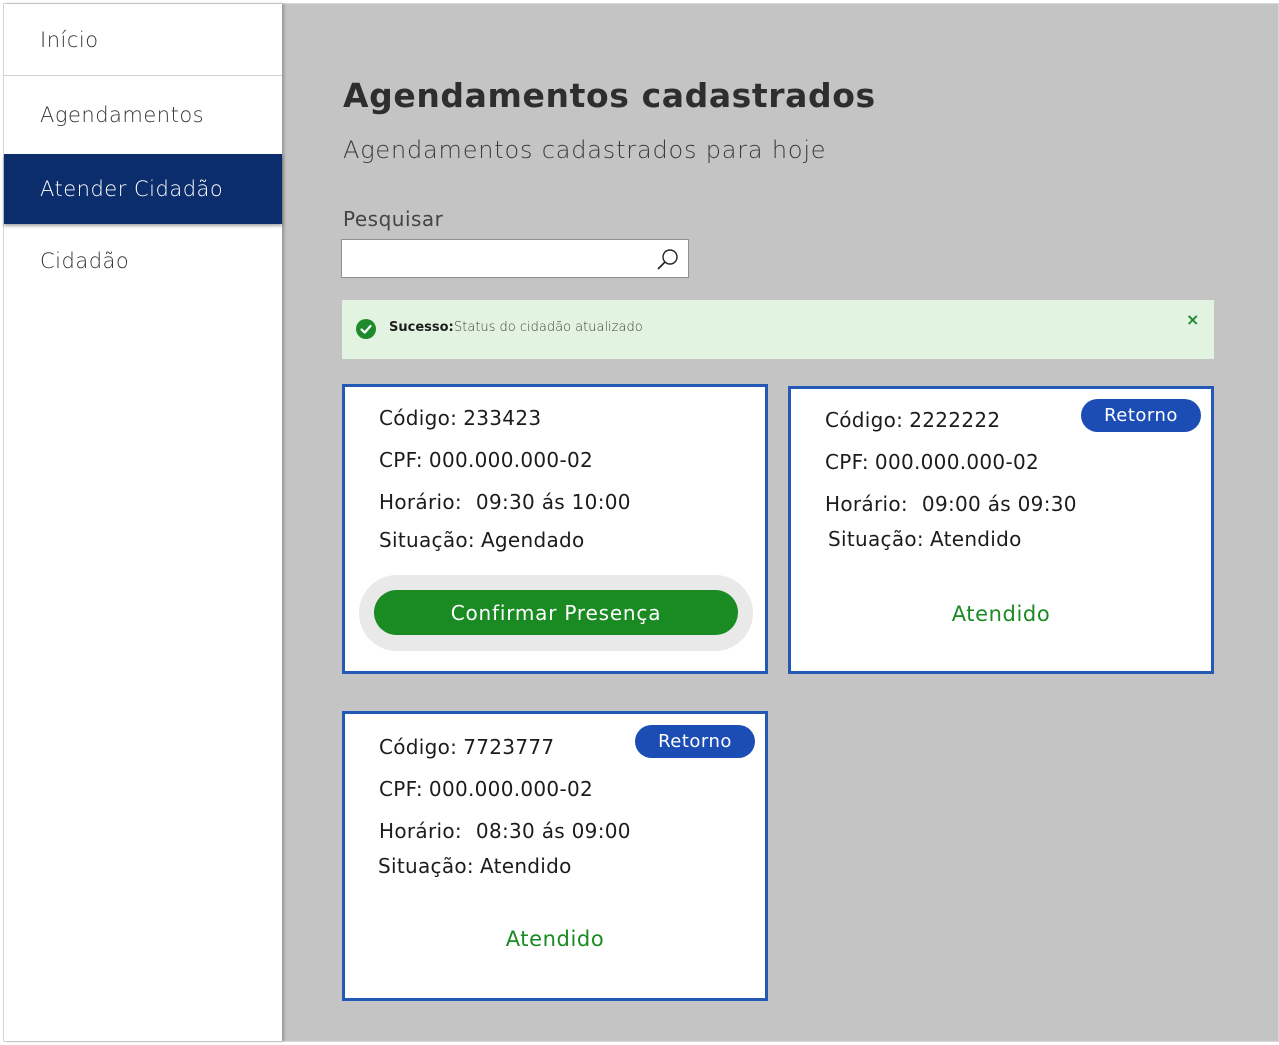 The image size is (1279, 1045). What do you see at coordinates (505, 502) in the screenshot?
I see `card-time: Horário: 09:30 ás 10:00` at bounding box center [505, 502].